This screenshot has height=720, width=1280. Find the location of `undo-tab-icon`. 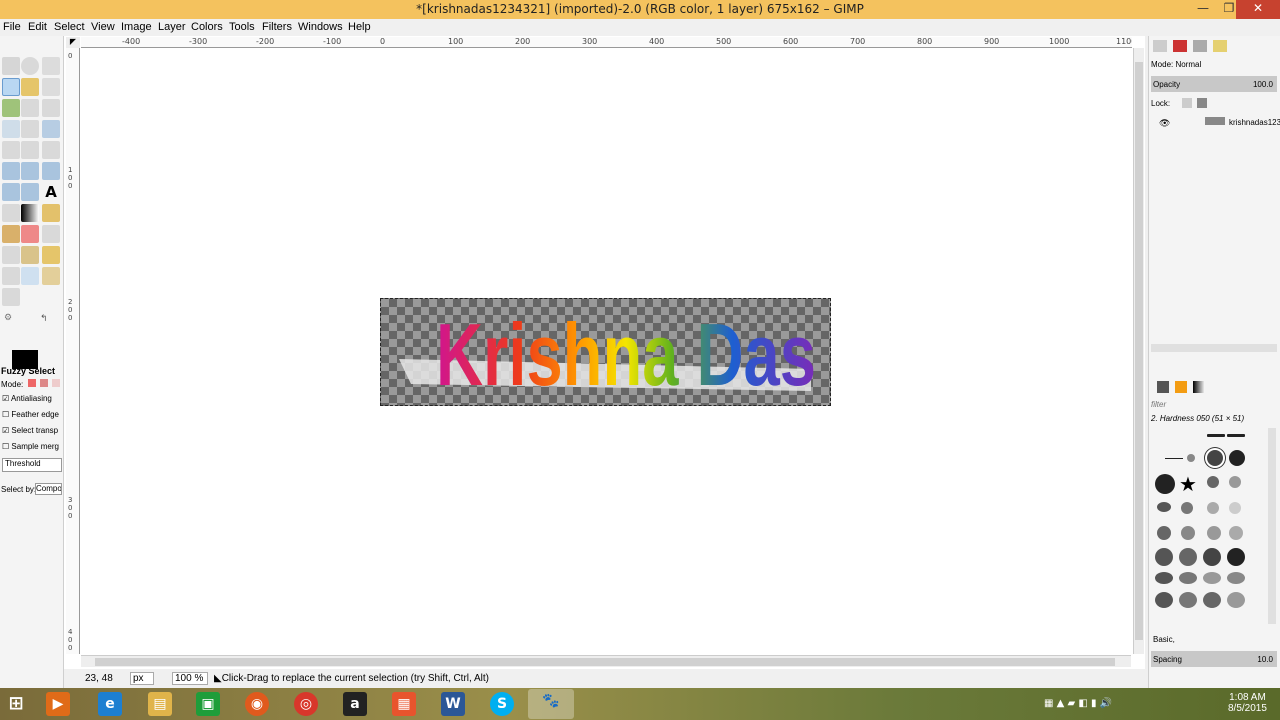

undo-tab-icon is located at coordinates (1220, 46).